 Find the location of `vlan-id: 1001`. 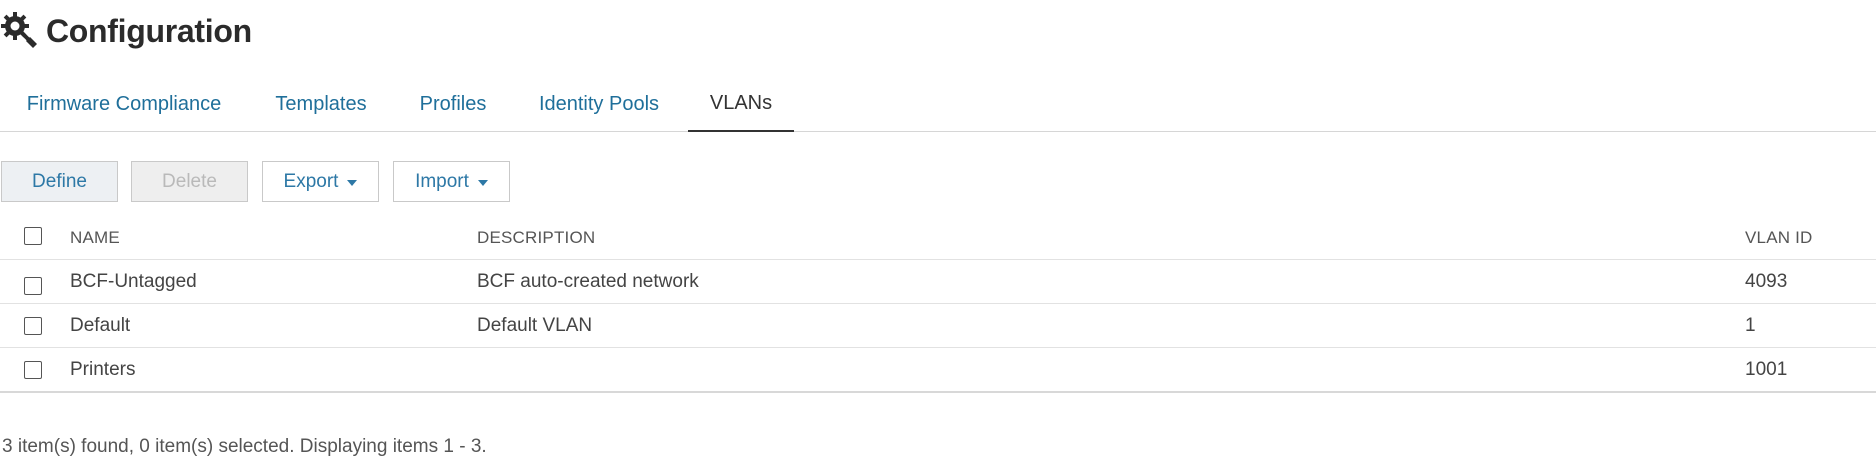

vlan-id: 1001 is located at coordinates (1766, 369).